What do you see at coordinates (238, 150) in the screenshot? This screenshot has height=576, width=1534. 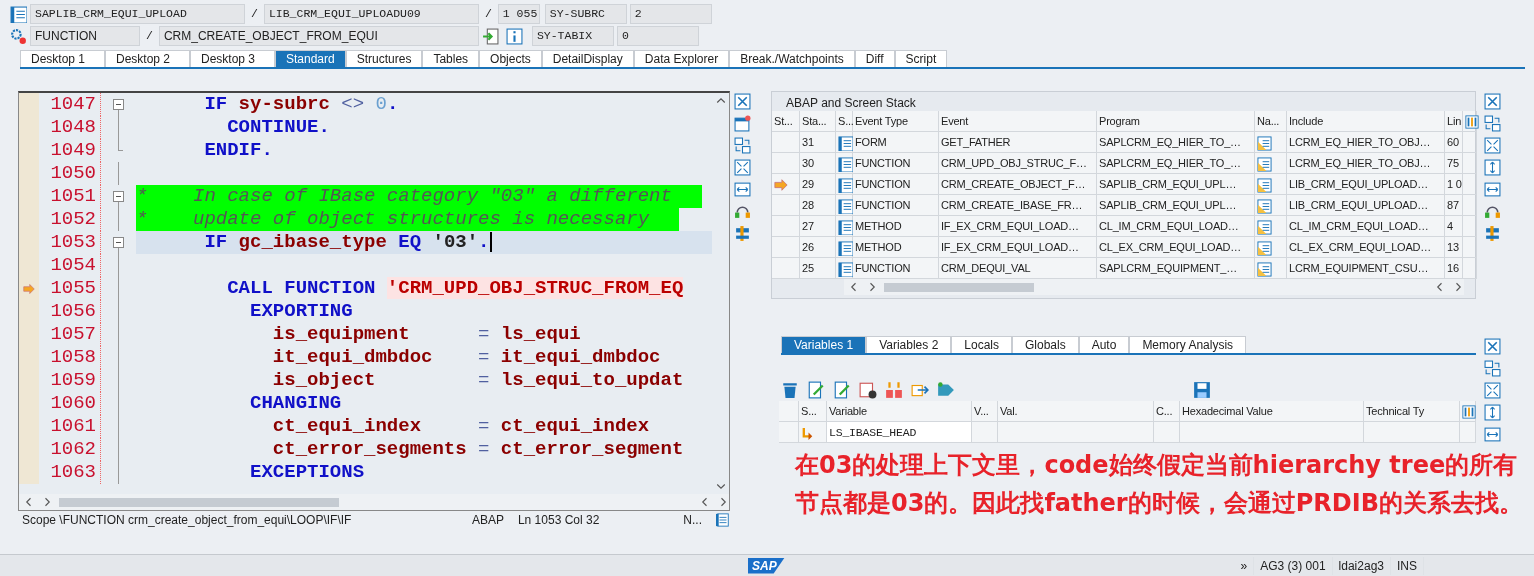 I see `code-line: ENDIF.` at bounding box center [238, 150].